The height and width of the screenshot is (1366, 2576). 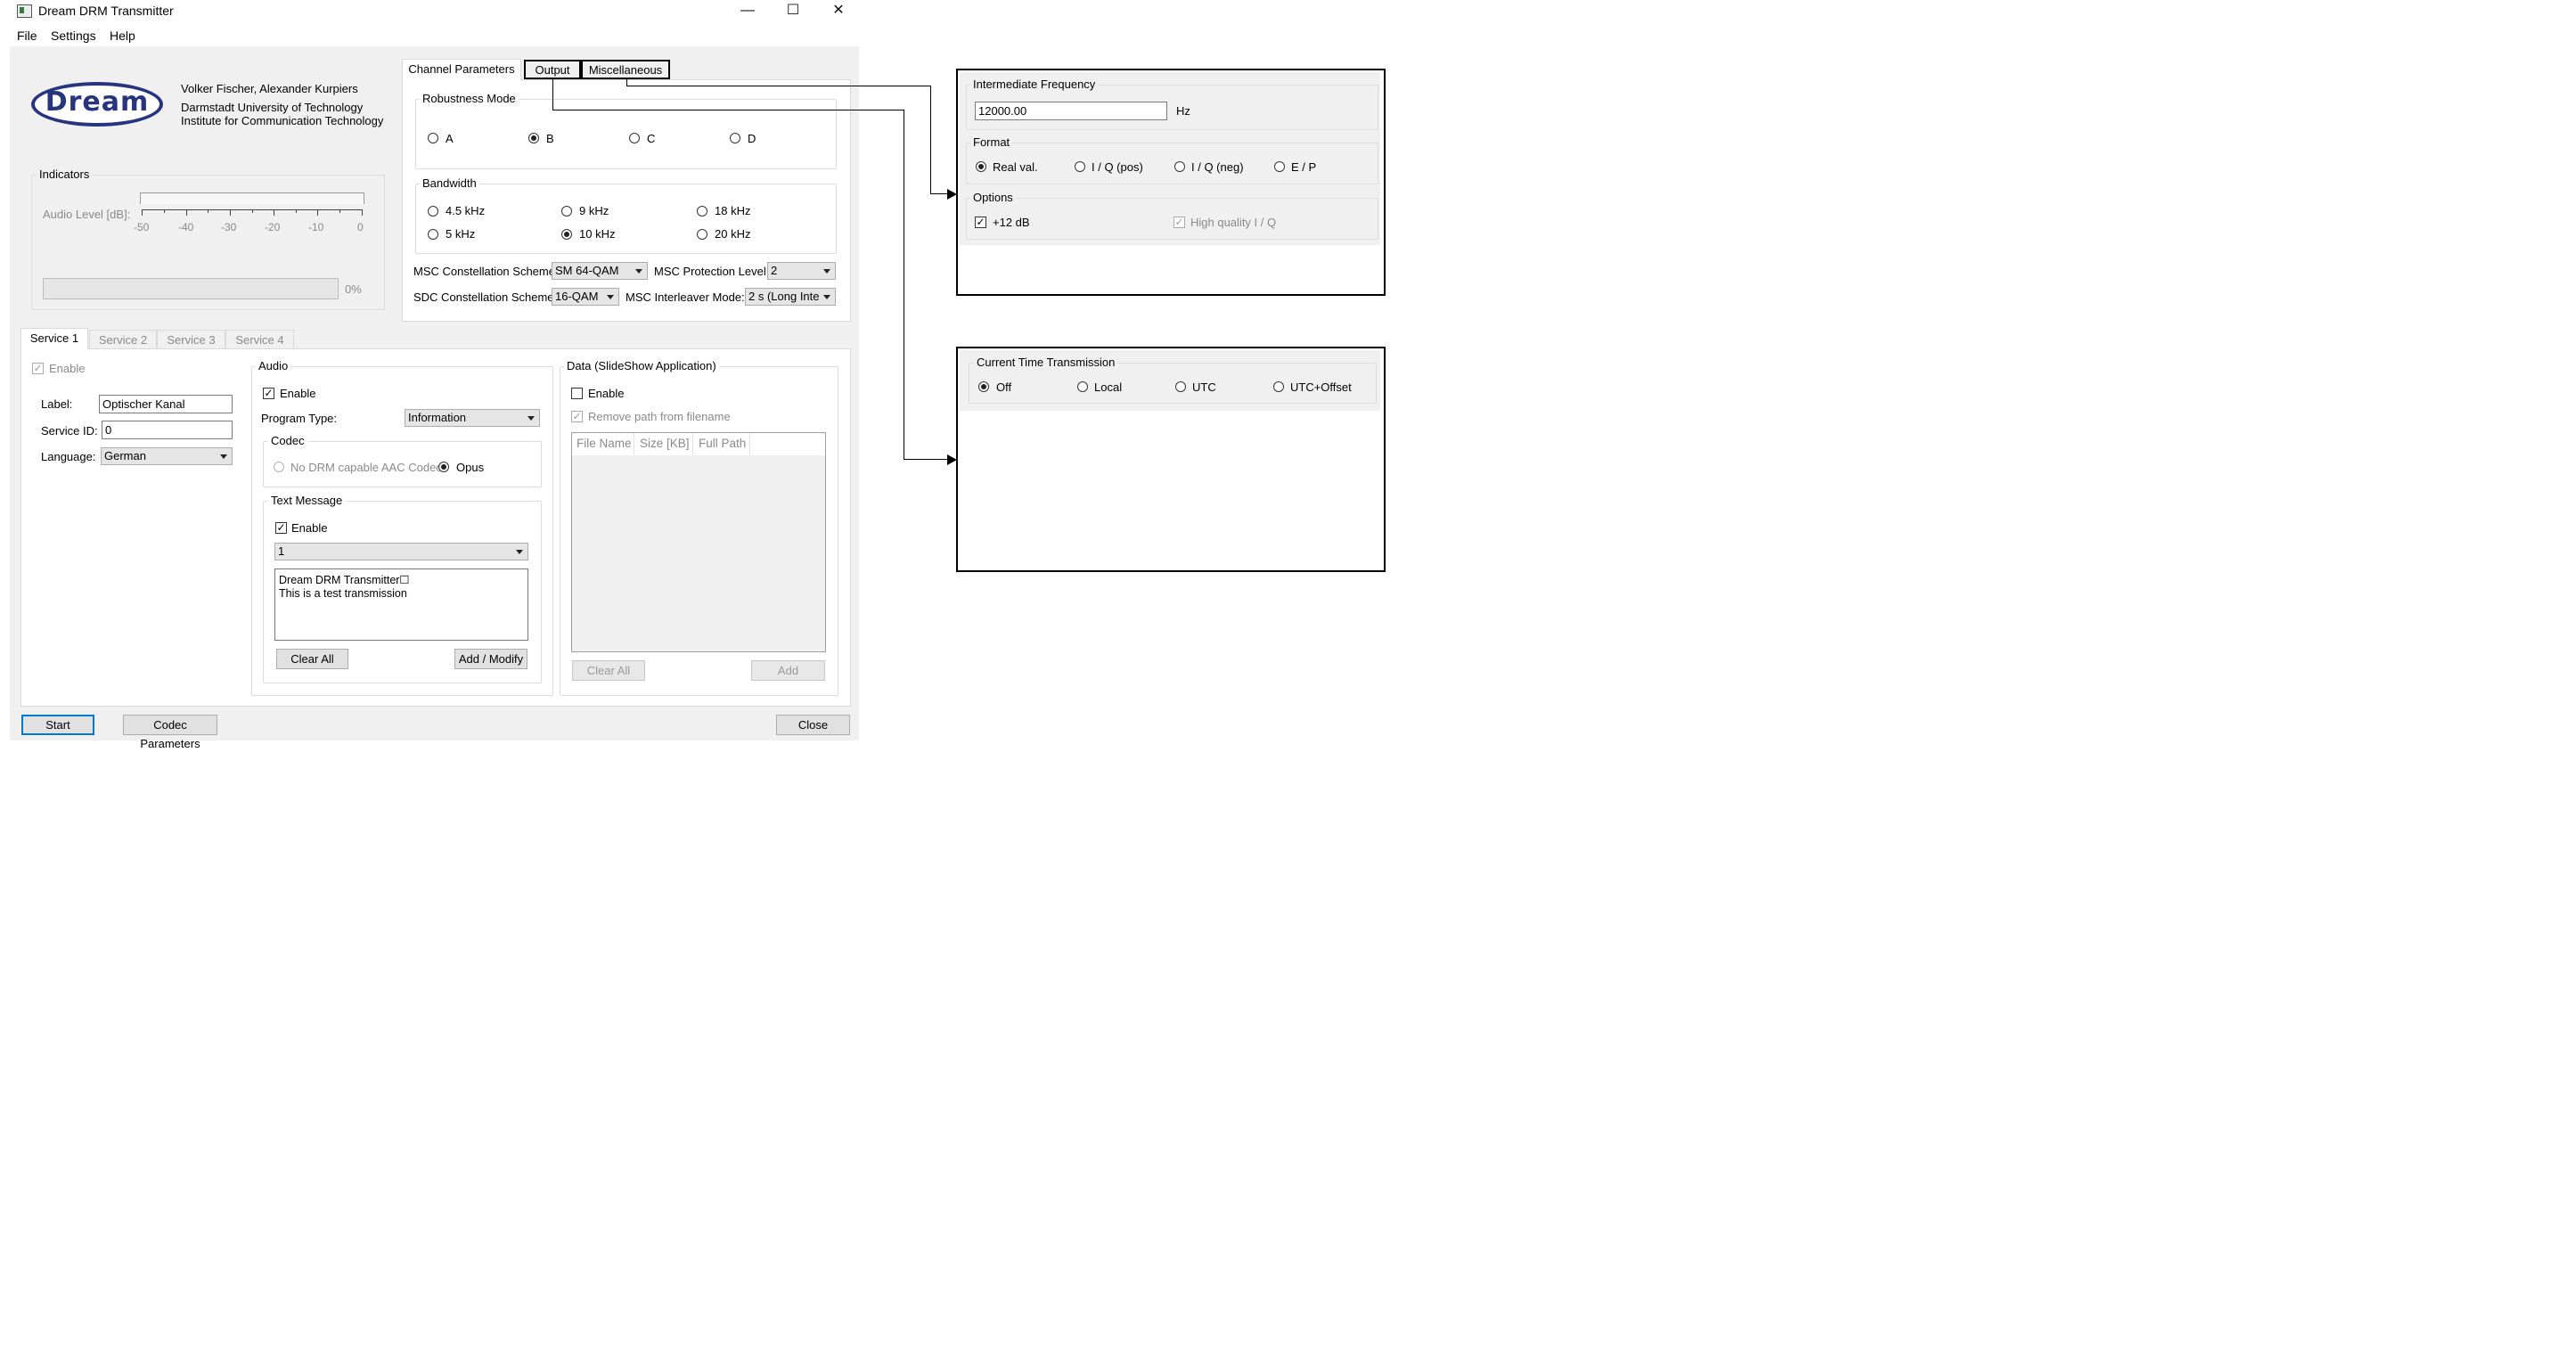 I want to click on ctt-utc-offset-radio, so click(x=1278, y=386).